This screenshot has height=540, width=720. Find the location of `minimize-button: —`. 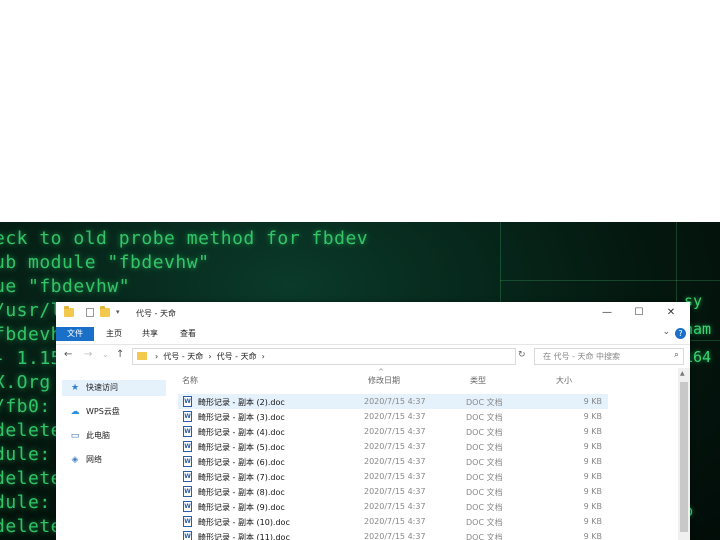

minimize-button: — is located at coordinates (607, 313).